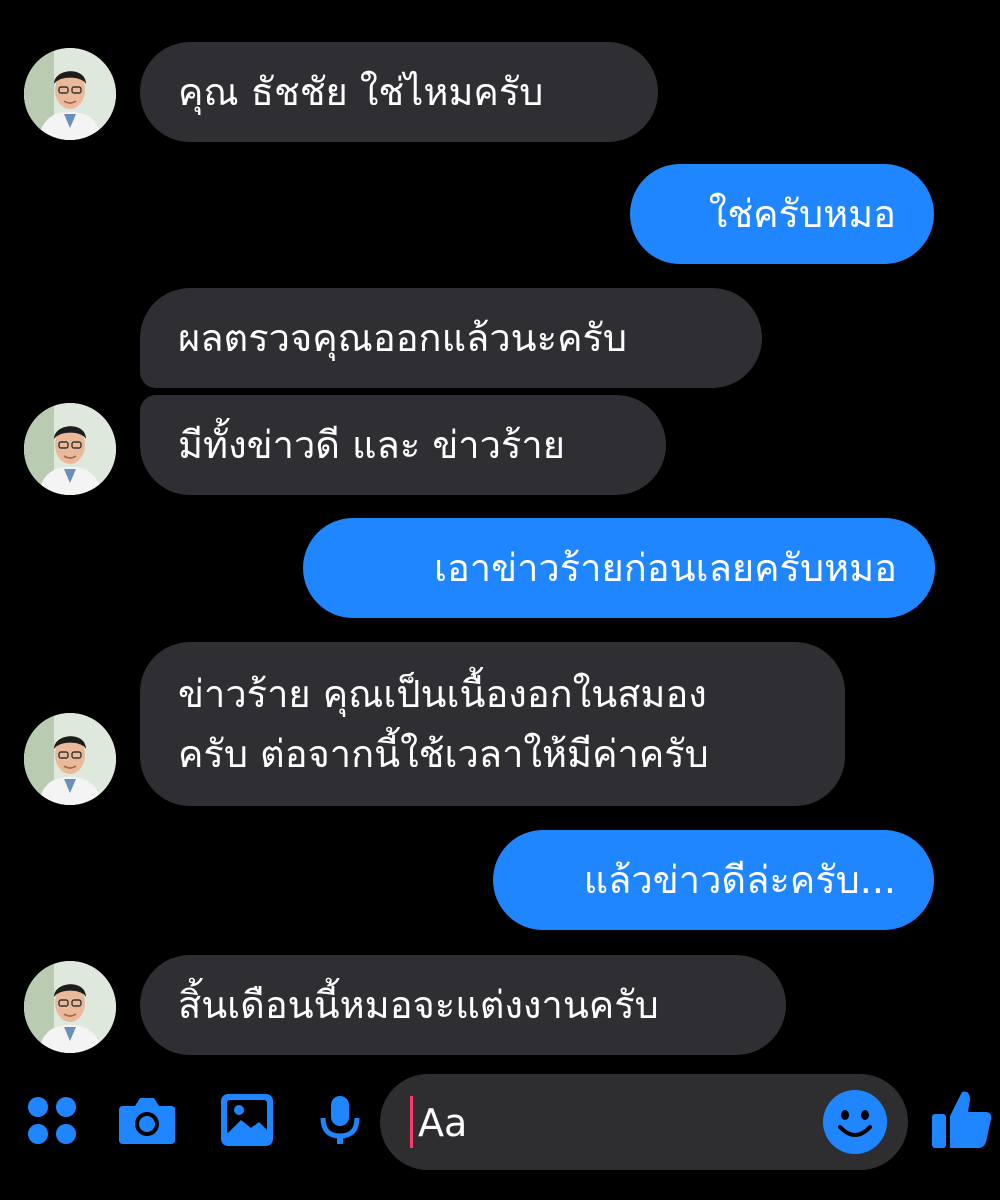 The width and height of the screenshot is (1000, 1200). Describe the element at coordinates (443, 754) in the screenshot. I see `message-text-line-2: ครับ ต่อจากนี้ใช้เวลาให้มีค่าครับ` at that location.